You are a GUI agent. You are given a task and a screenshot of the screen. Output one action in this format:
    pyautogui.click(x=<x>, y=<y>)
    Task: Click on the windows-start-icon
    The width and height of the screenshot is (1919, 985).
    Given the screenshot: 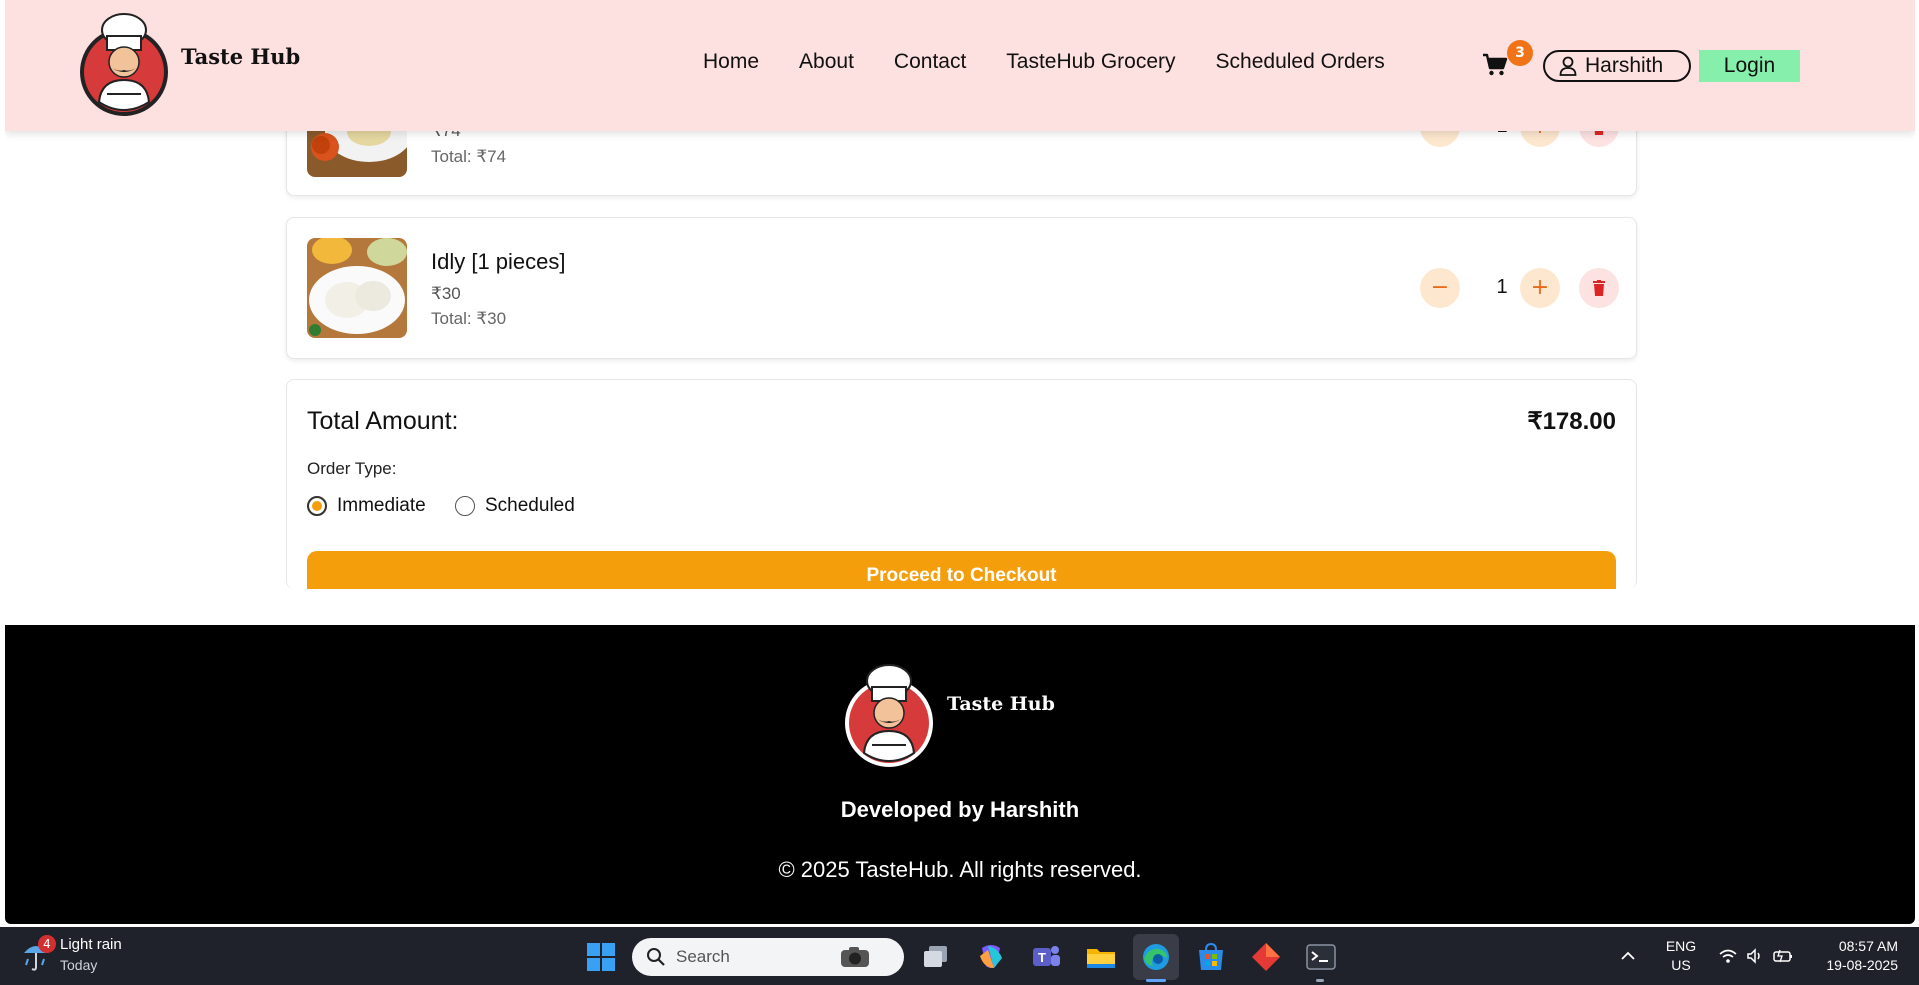 What is the action you would take?
    pyautogui.click(x=601, y=957)
    